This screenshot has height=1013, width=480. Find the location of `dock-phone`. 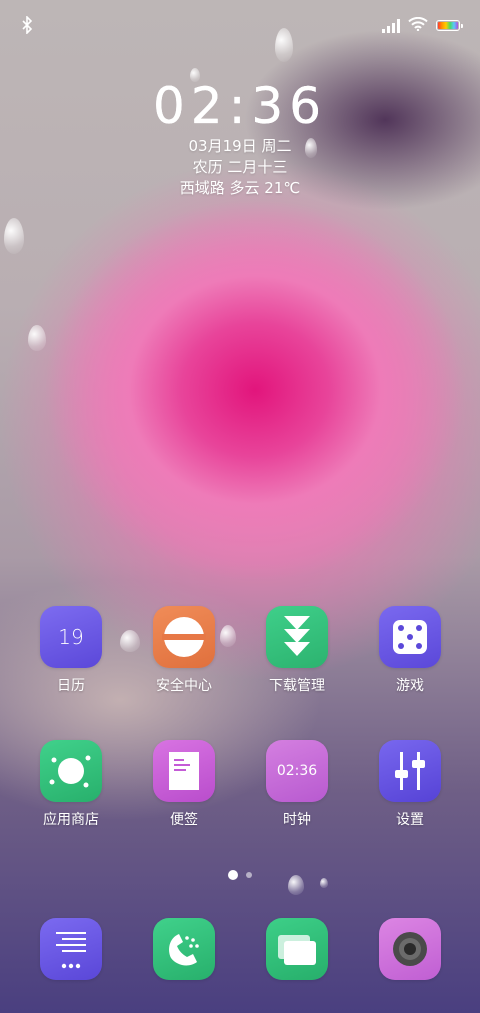

dock-phone is located at coordinates (184, 949).